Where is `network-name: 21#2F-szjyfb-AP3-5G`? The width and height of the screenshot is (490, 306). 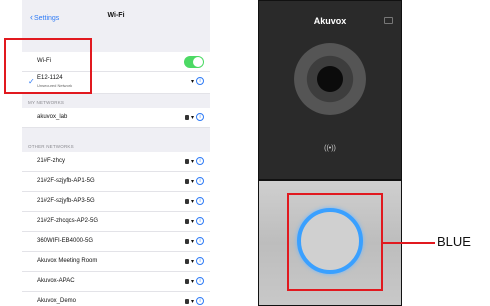
network-name: 21#2F-szjyfb-AP3-5G is located at coordinates (66, 201).